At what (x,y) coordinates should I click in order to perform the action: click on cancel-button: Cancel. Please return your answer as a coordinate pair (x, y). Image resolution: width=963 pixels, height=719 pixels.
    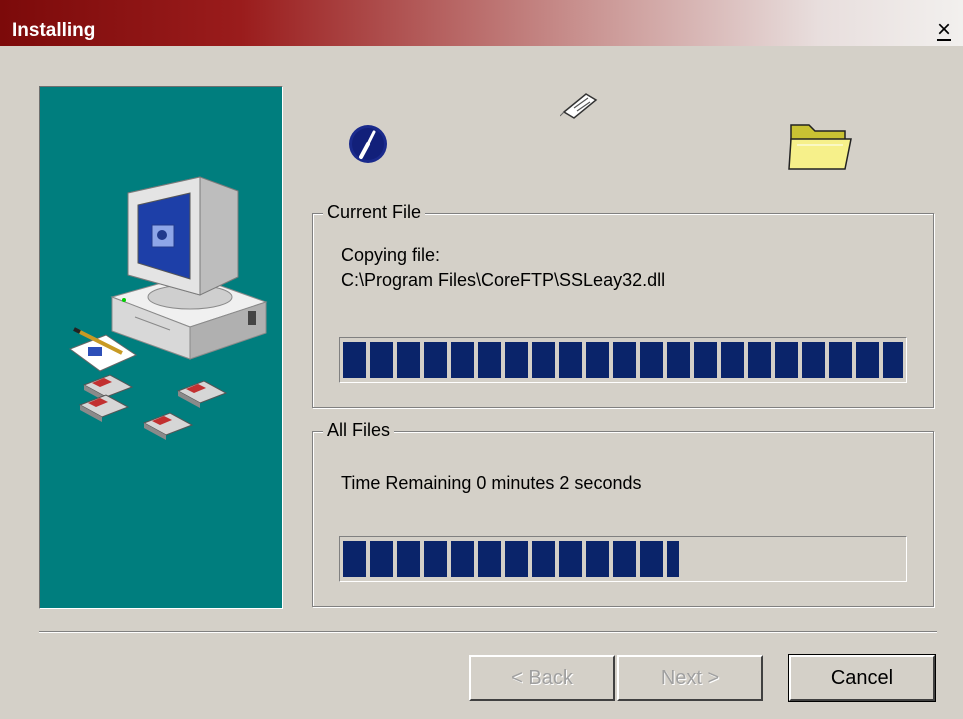
    Looking at the image, I should click on (862, 678).